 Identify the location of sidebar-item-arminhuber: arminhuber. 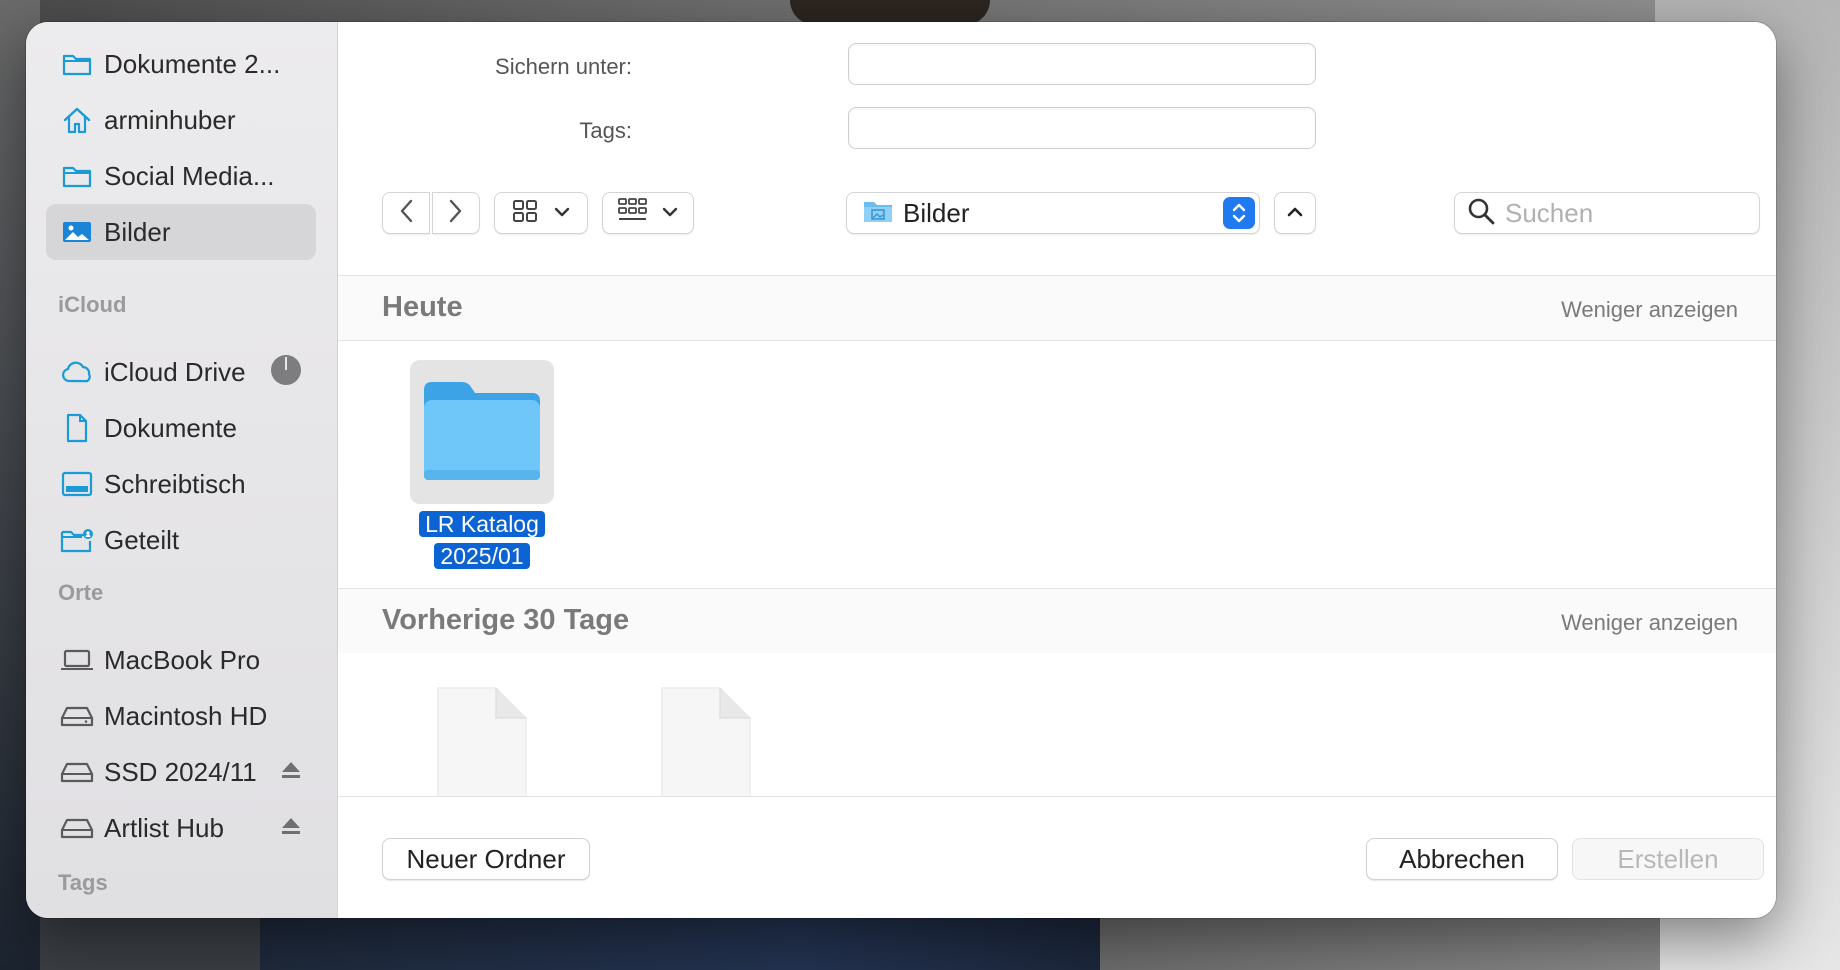
(181, 120).